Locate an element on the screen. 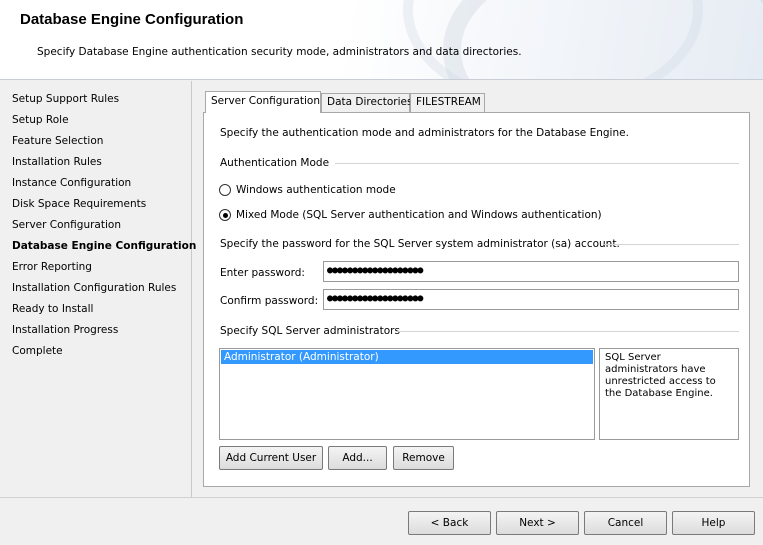 This screenshot has width=763, height=545. sidebar-item-error-reporting: Error Reporting is located at coordinates (52, 267).